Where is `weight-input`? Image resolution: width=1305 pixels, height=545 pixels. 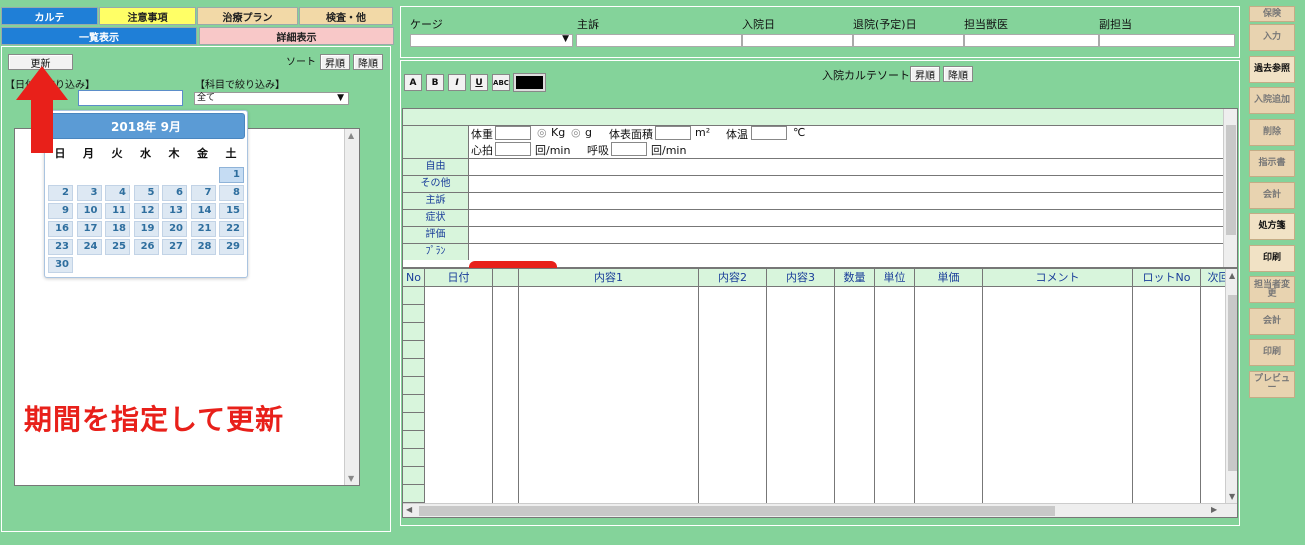
weight-input is located at coordinates (513, 133).